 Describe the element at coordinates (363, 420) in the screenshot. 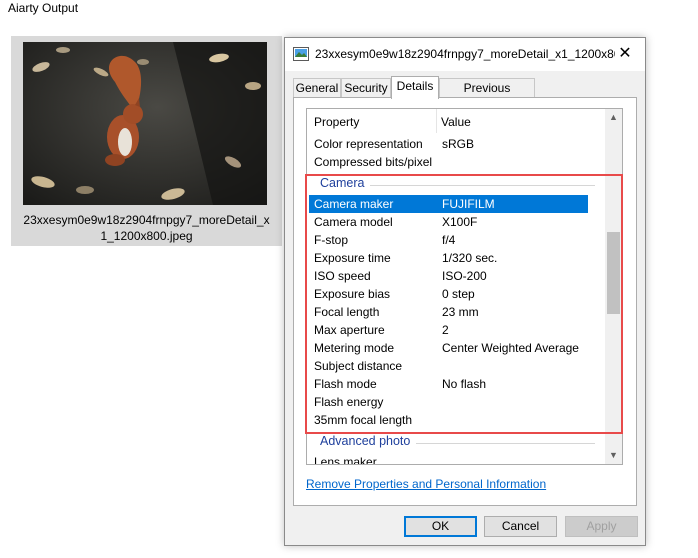

I see `property-name: 35mm focal length` at that location.